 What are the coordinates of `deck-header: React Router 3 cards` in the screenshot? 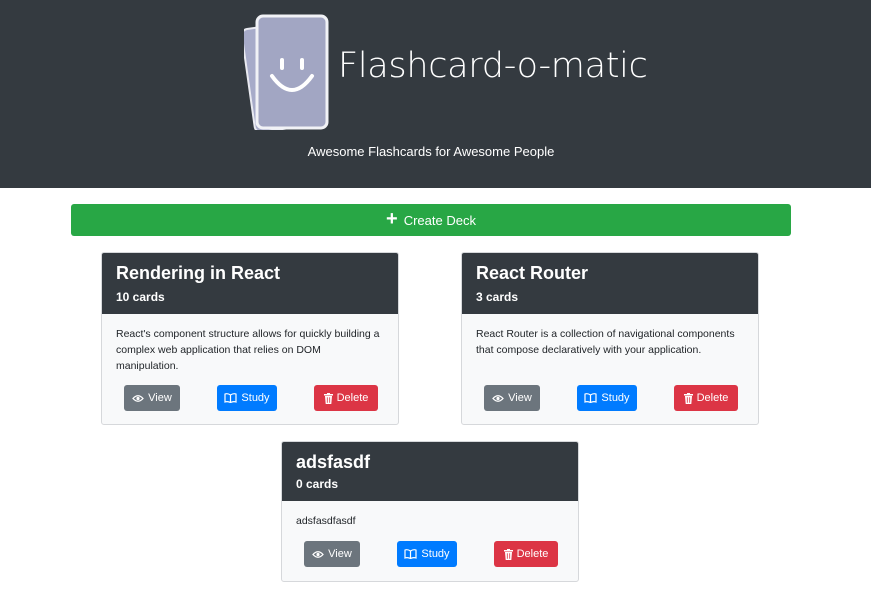 It's located at (610, 283).